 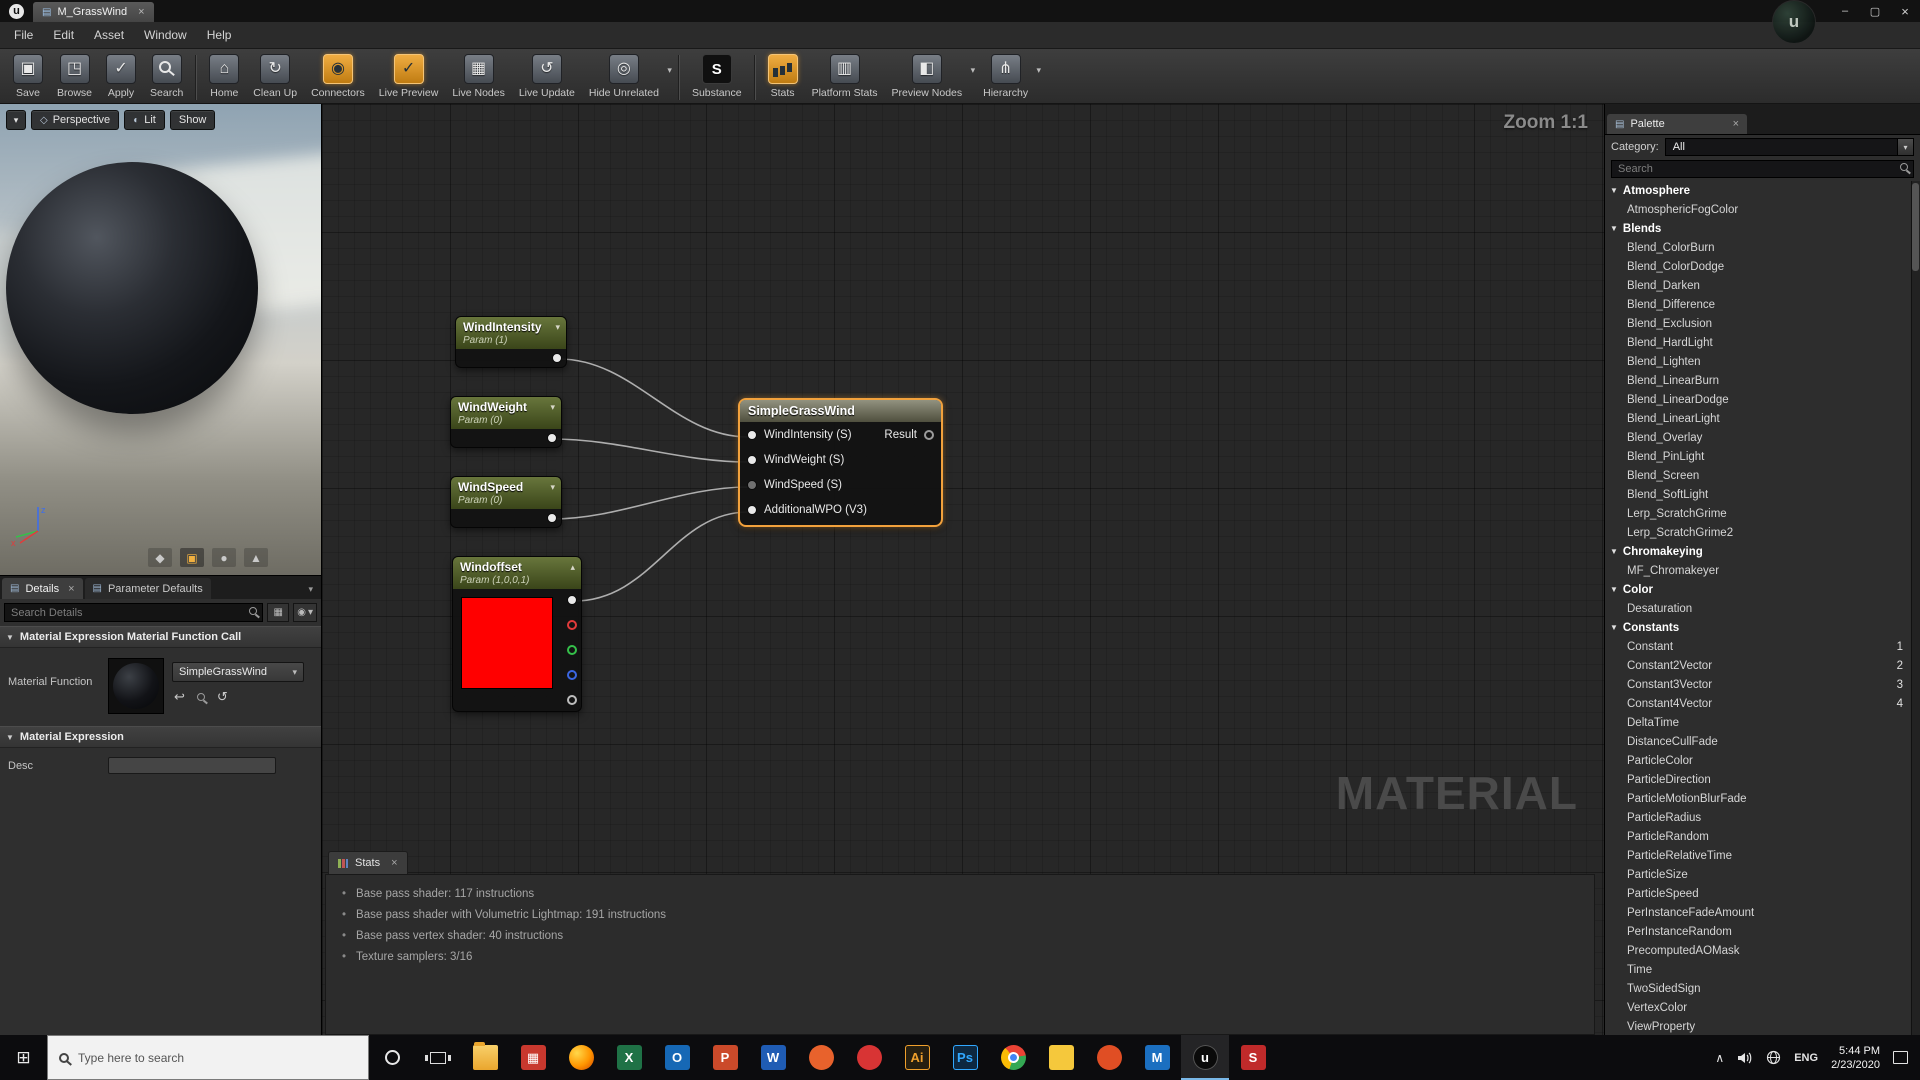 I want to click on palette-item-constant4vector: Constant4Vector 4, so click(x=1762, y=703).